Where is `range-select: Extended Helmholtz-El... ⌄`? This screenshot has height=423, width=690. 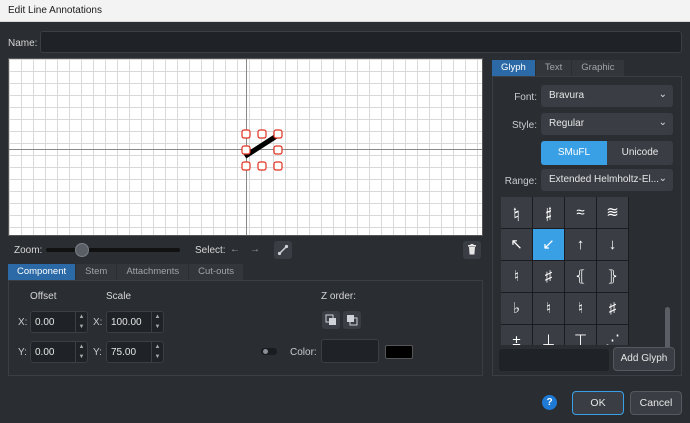
range-select: Extended Helmholtz-El... ⌄ is located at coordinates (607, 180).